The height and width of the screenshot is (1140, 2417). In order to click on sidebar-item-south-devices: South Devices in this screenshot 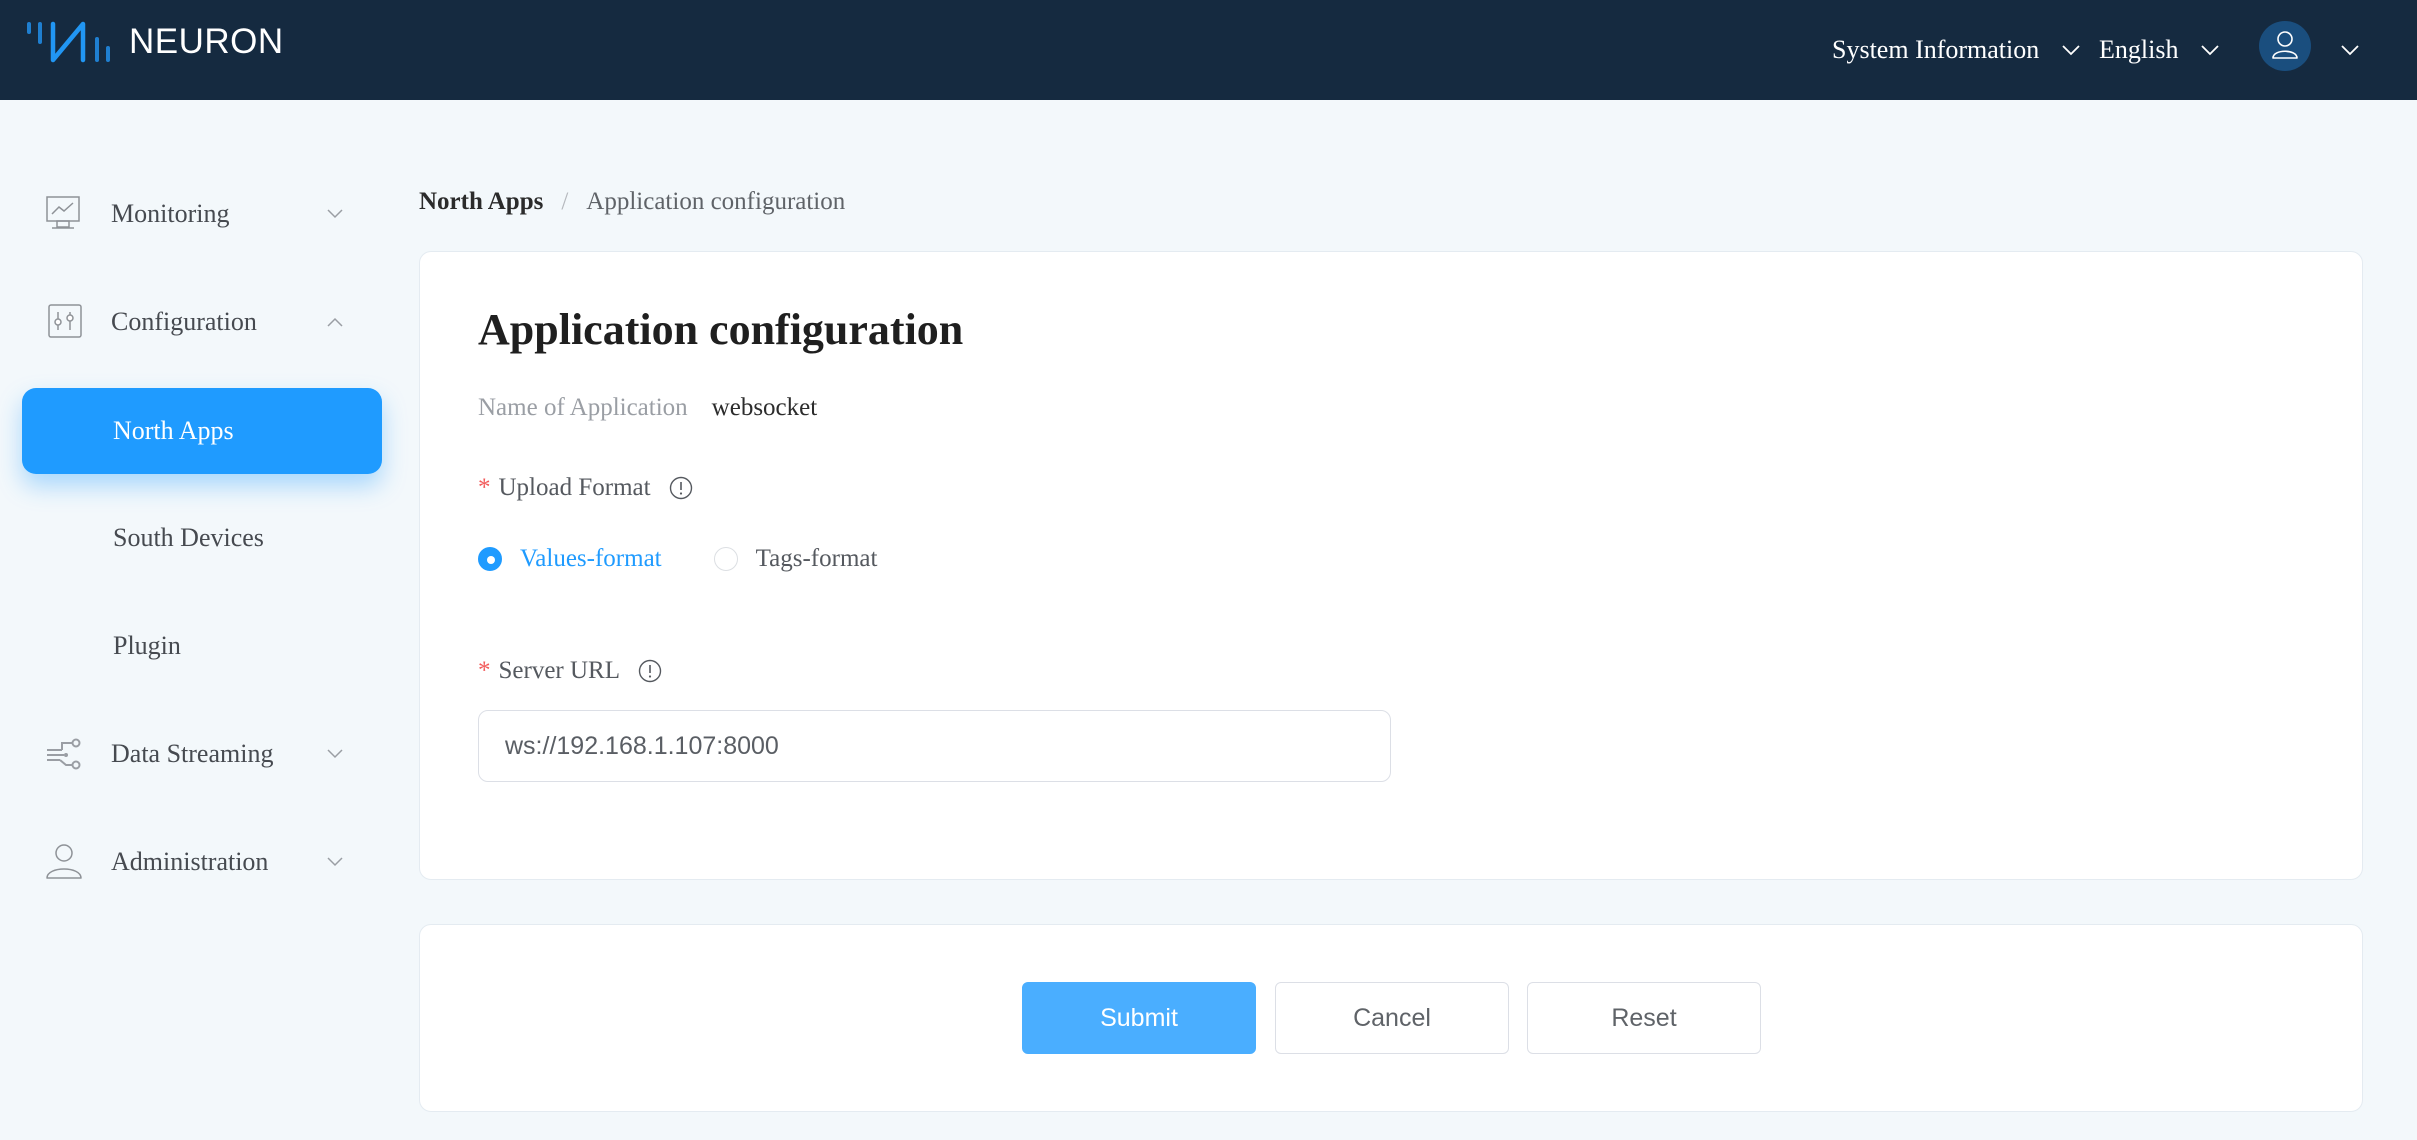, I will do `click(202, 538)`.